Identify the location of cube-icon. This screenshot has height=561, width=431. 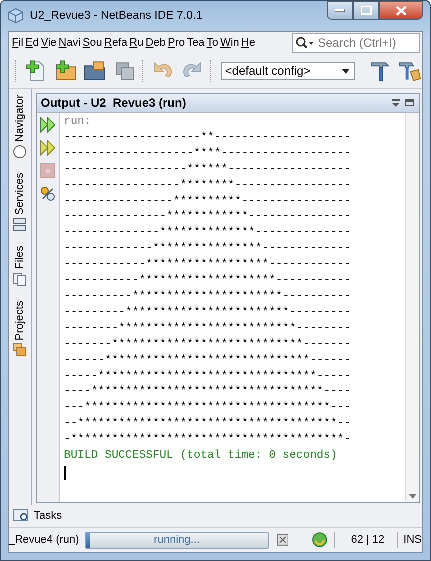
(16, 16).